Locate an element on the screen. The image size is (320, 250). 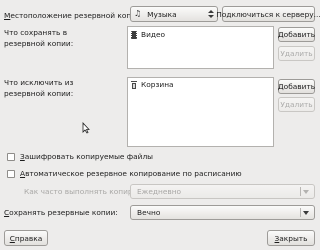
combo-spin-icon is located at coordinates (211, 14).